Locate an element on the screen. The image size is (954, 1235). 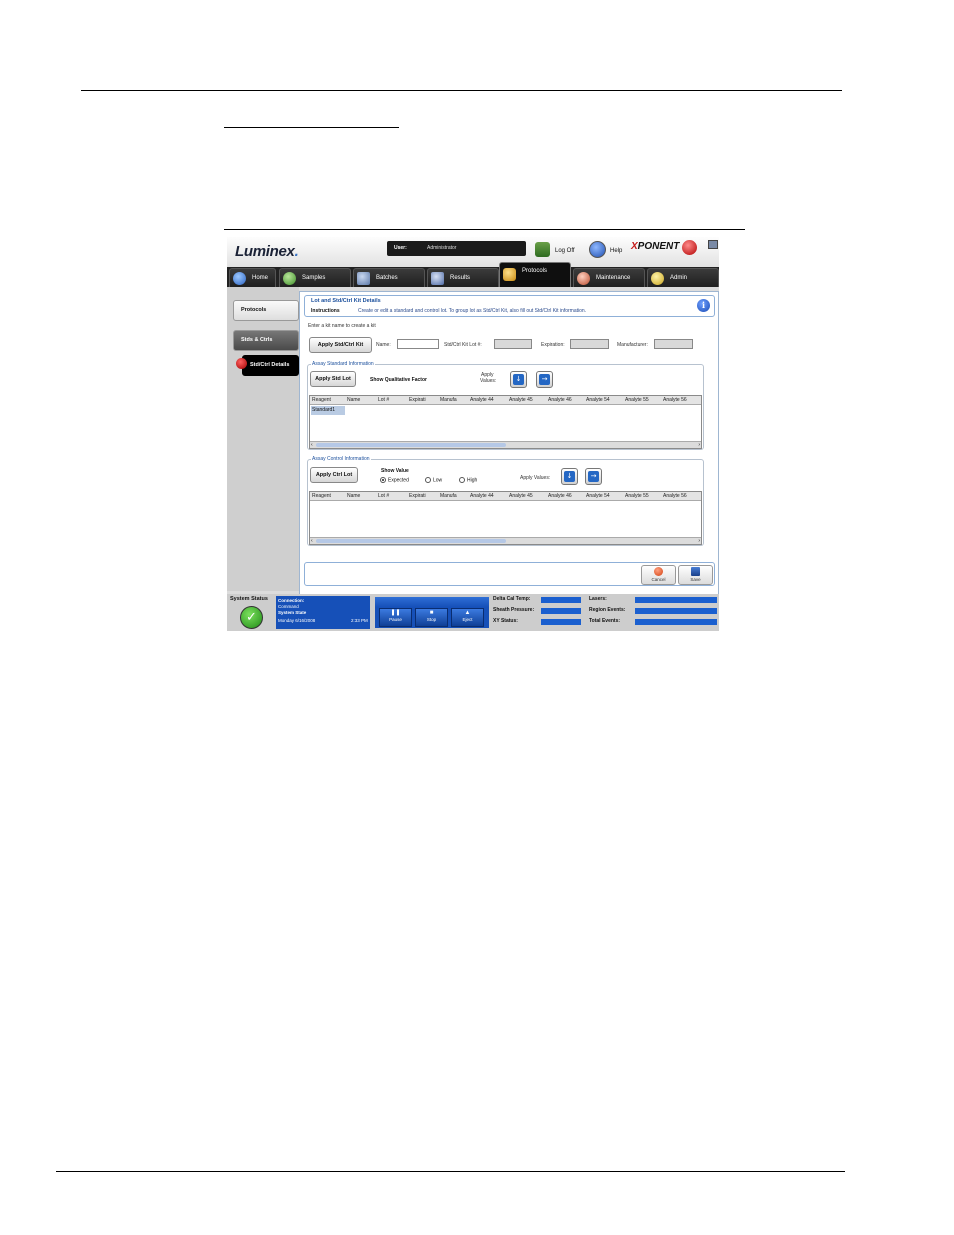
tab-results: Results is located at coordinates (463, 277).